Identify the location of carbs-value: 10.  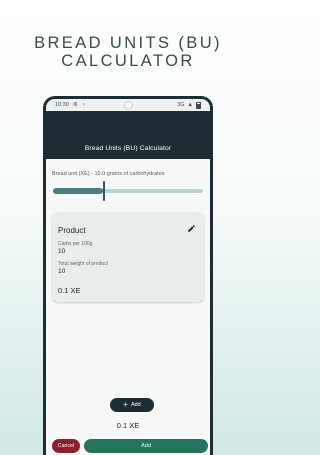
(61, 251).